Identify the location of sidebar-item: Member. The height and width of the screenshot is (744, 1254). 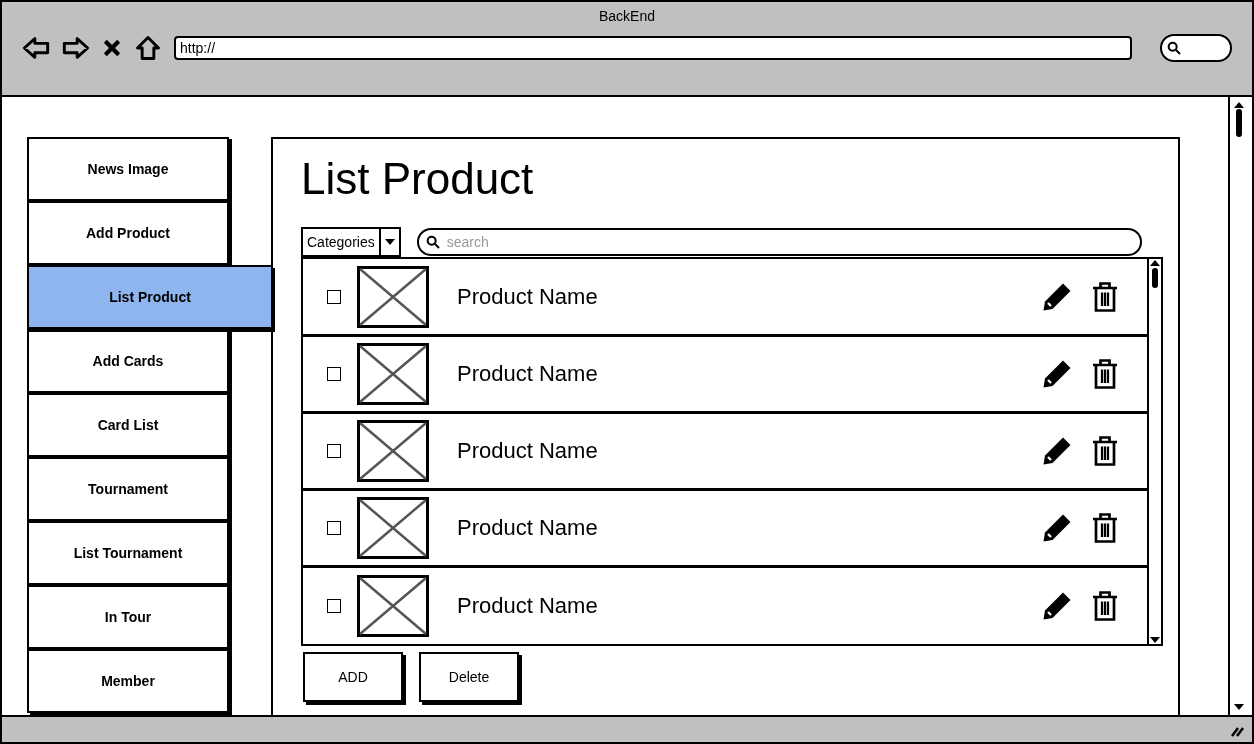
(128, 681).